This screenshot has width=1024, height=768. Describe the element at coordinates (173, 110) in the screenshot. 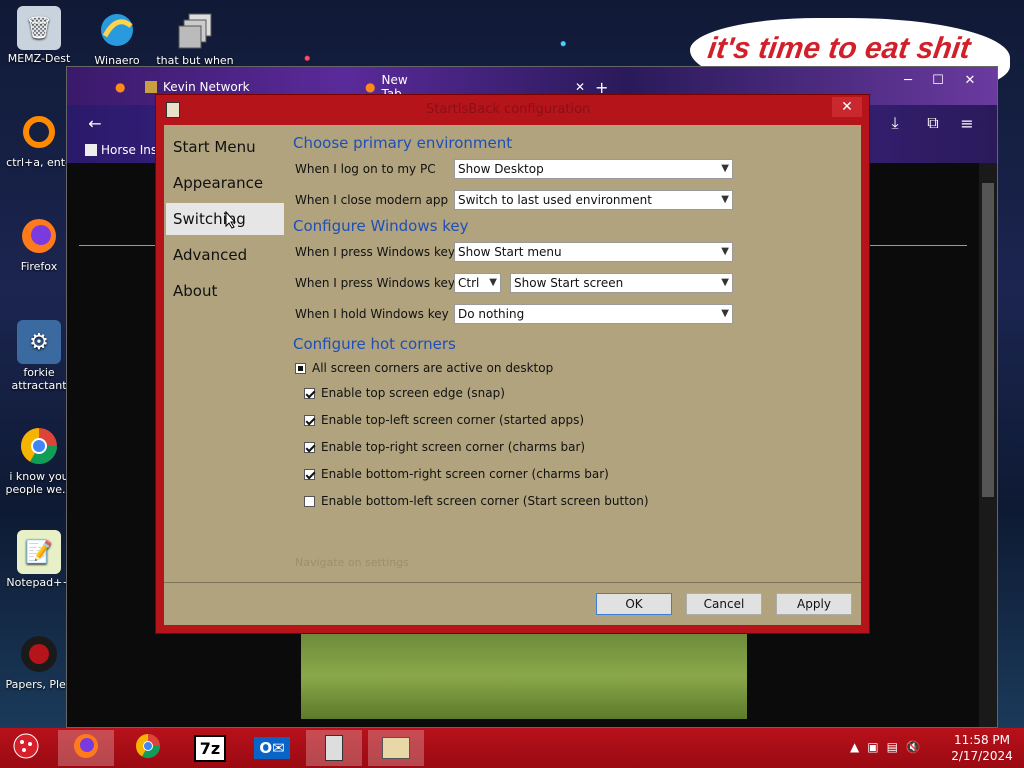

I see `startisback-icon` at that location.